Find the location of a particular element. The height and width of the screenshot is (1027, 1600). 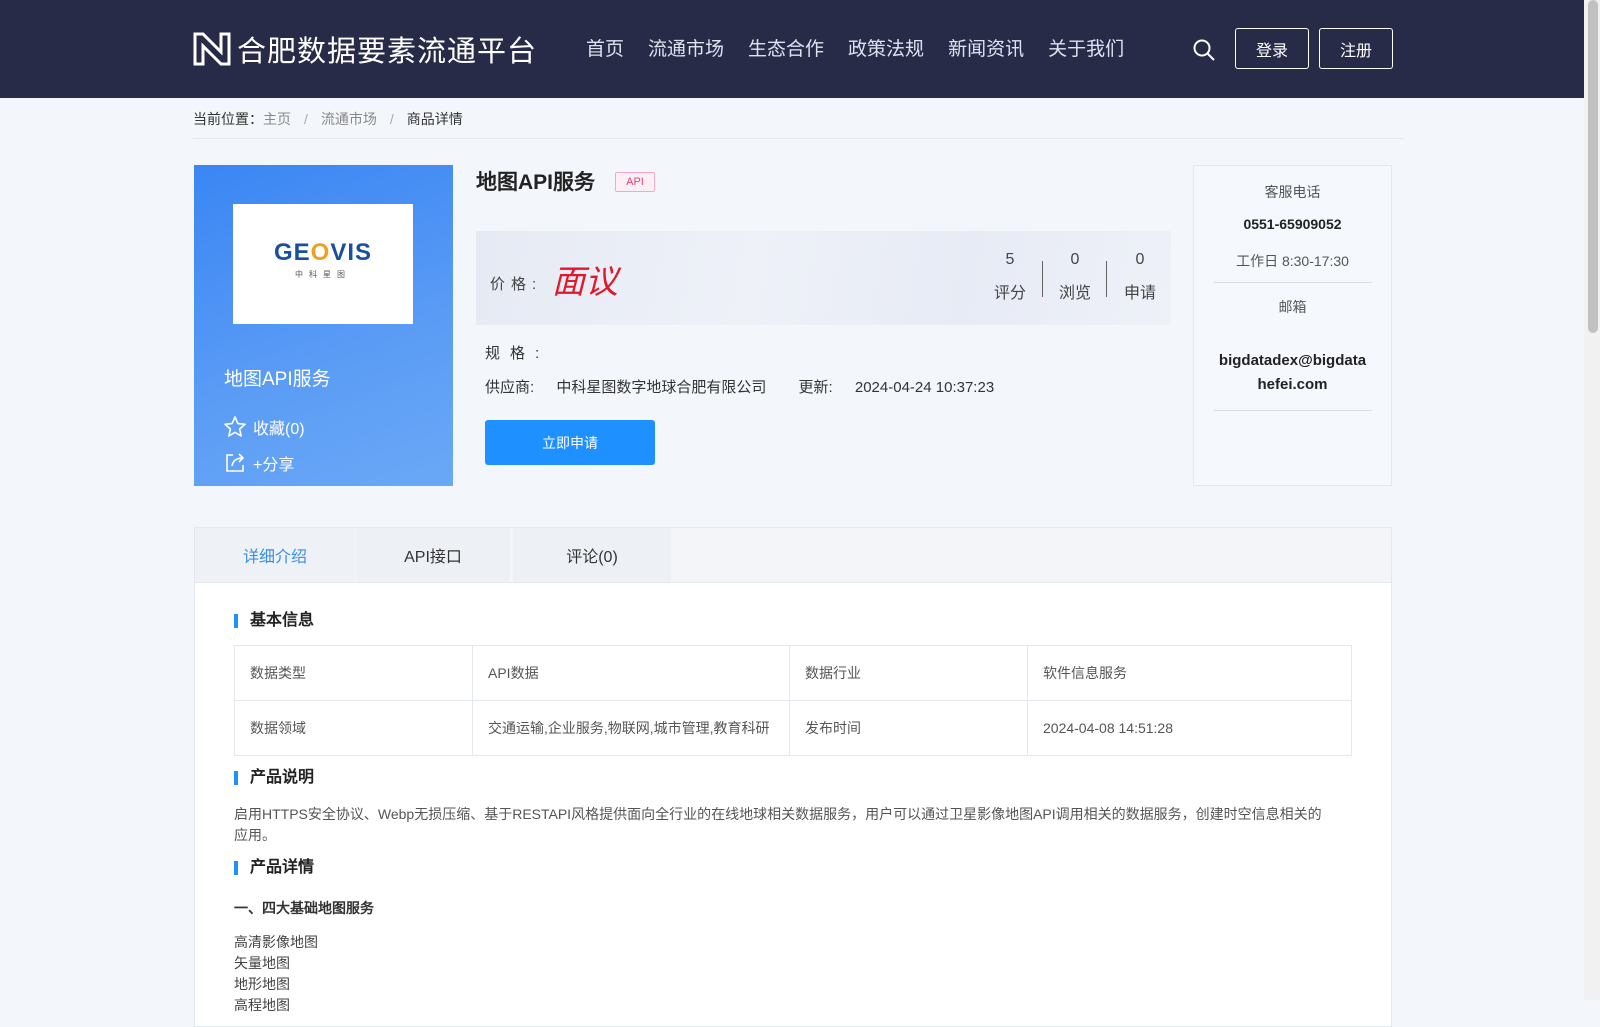

stat-label: 申请 is located at coordinates (1139, 293).